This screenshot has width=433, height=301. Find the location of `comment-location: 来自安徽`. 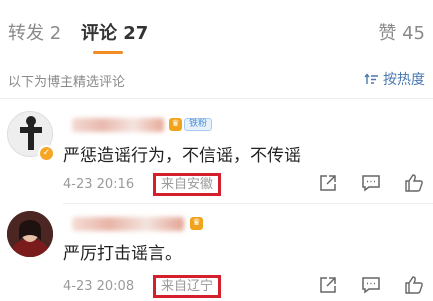

comment-location: 来自安徽 is located at coordinates (187, 184).